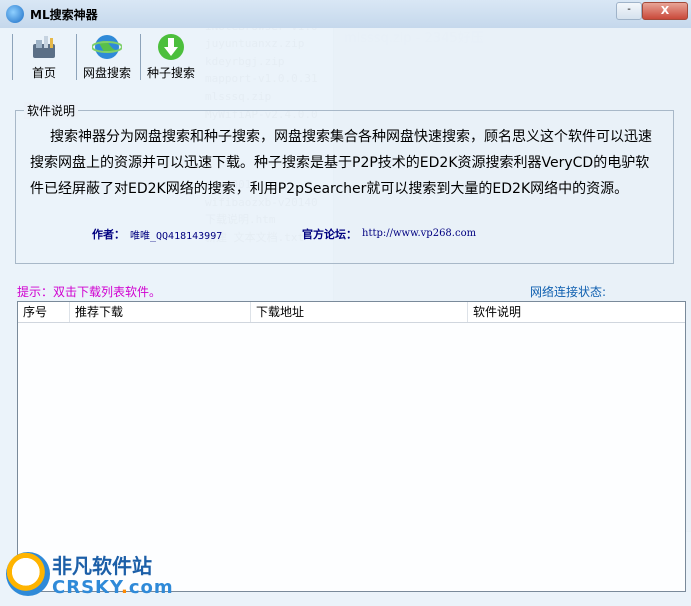  I want to click on column-header-index: 序号, so click(44, 312).